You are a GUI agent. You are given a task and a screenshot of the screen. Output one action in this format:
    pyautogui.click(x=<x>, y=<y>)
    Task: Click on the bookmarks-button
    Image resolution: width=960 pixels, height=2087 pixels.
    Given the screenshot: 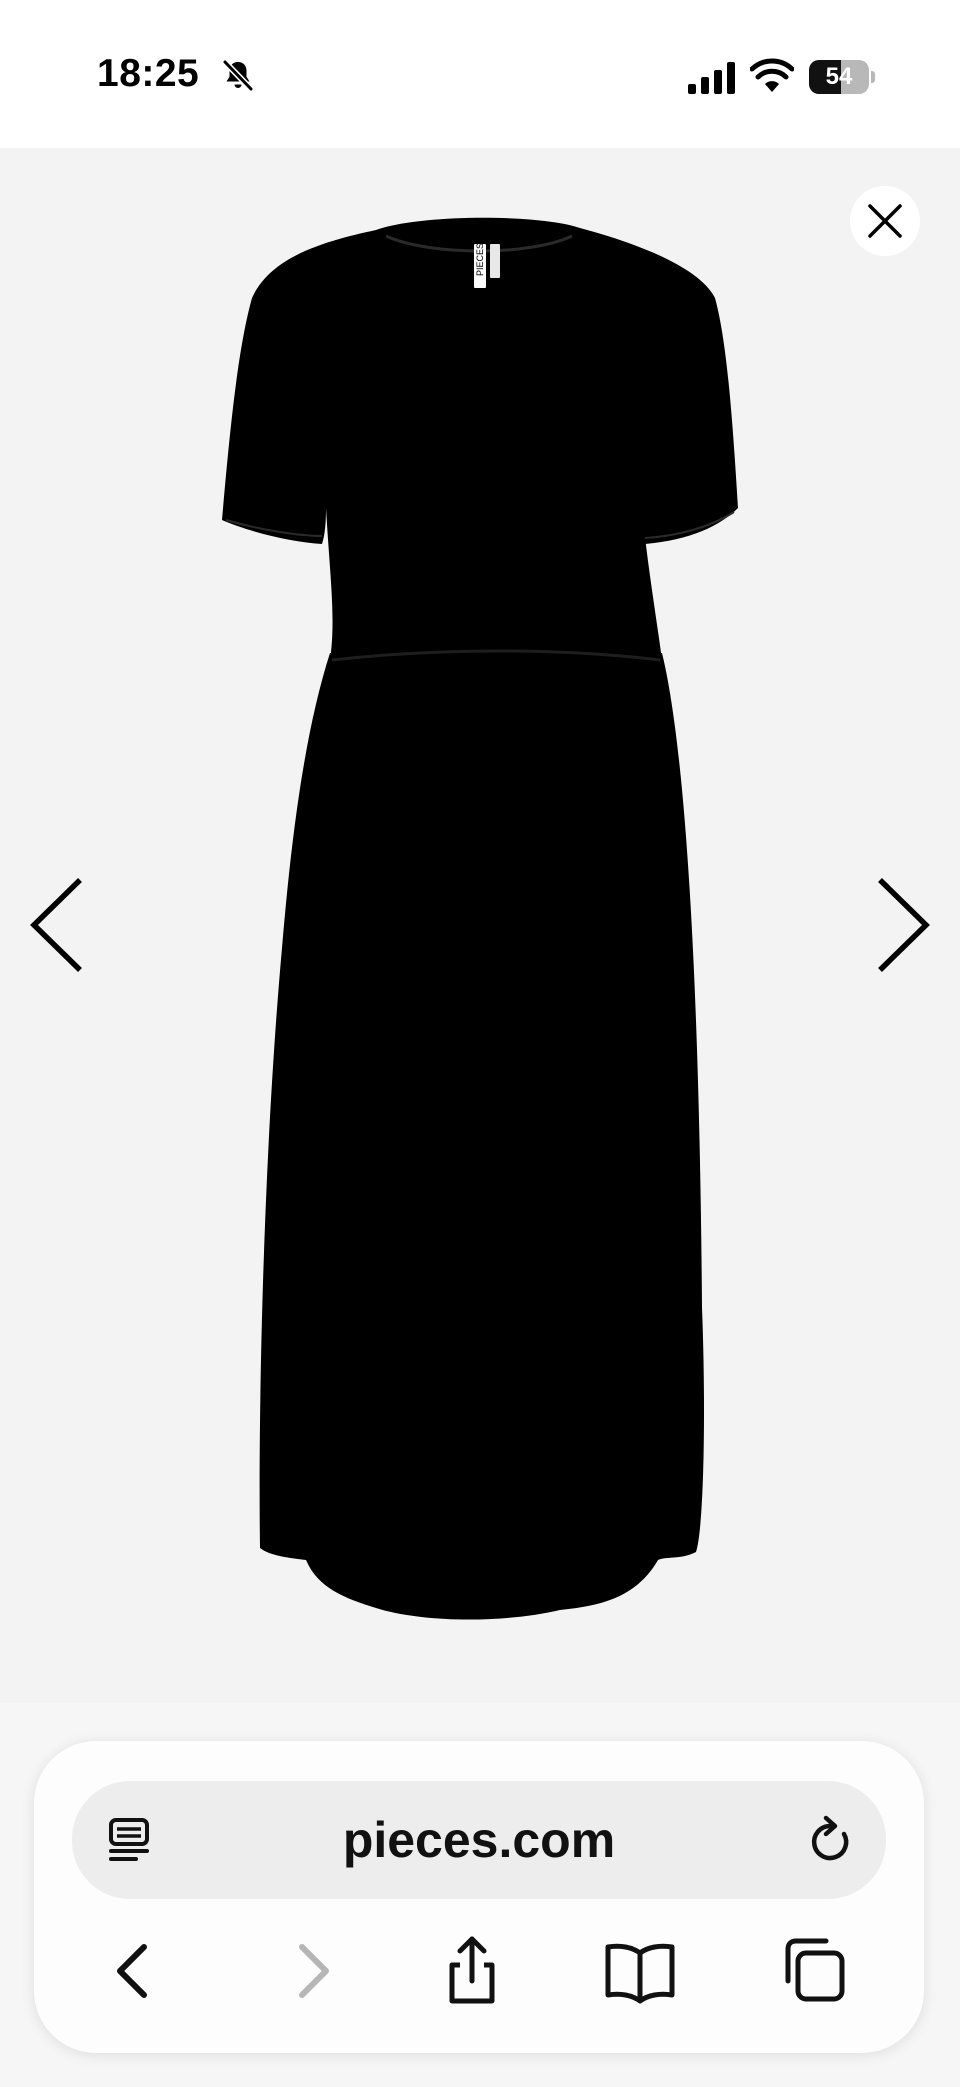 What is the action you would take?
    pyautogui.click(x=640, y=1971)
    